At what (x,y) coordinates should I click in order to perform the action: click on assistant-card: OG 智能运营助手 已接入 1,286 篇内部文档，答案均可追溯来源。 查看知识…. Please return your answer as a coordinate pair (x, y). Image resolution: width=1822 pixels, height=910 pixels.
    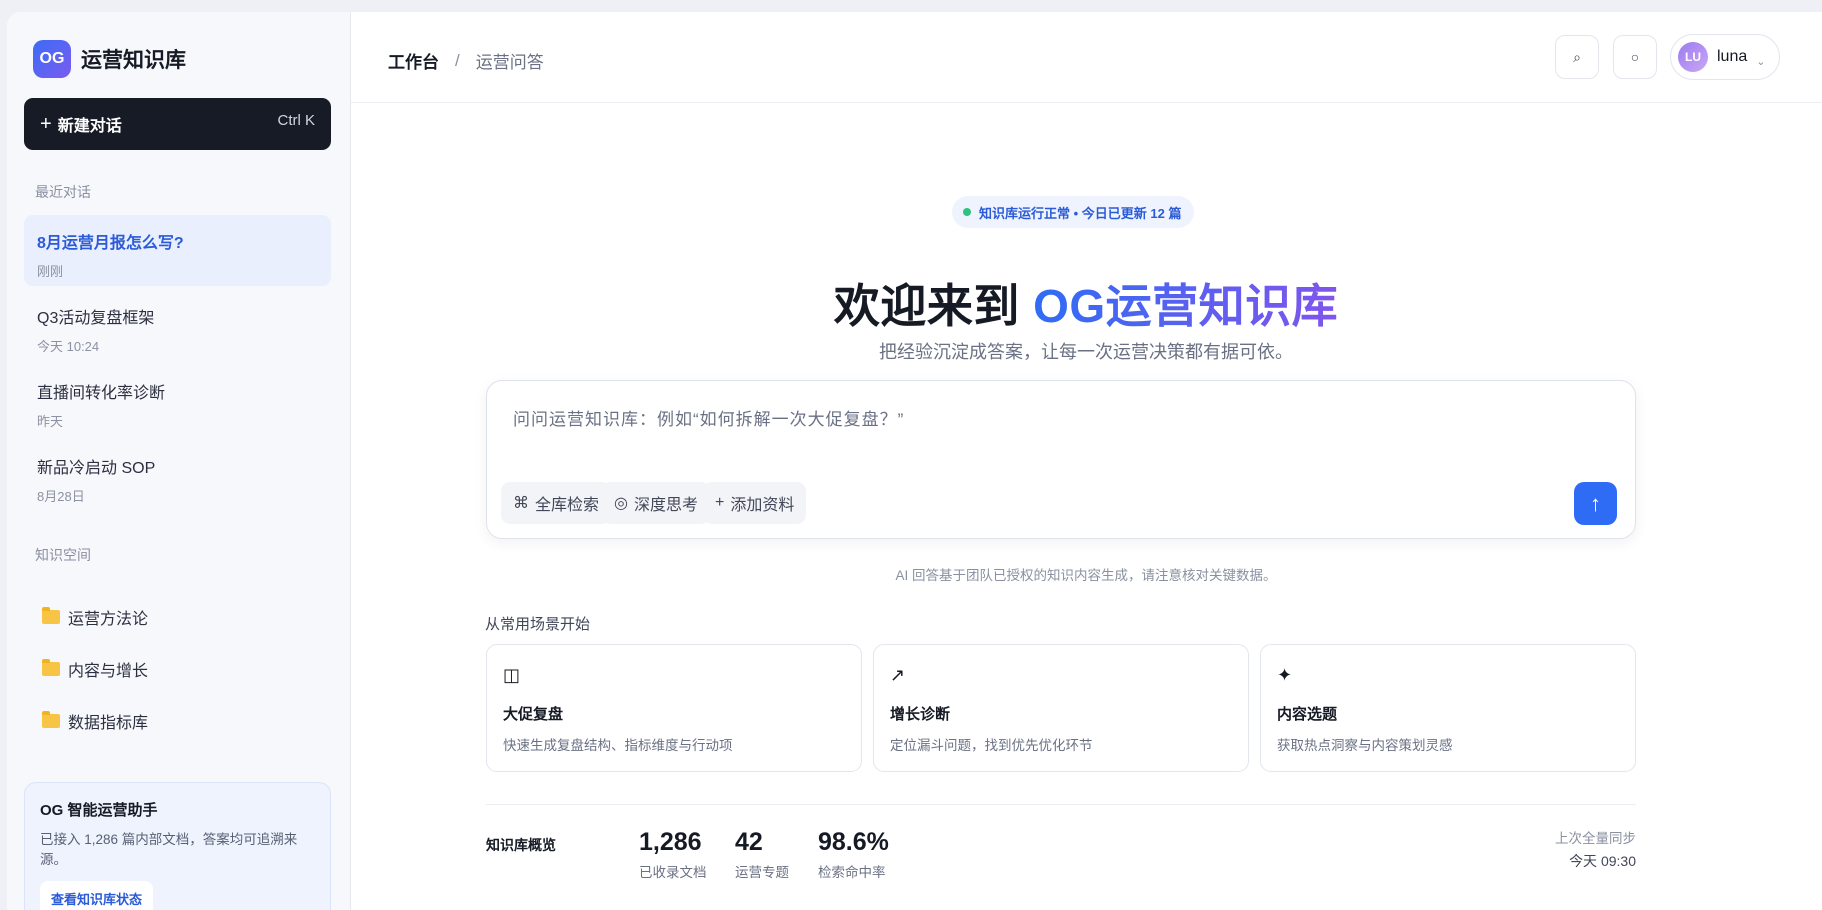
    Looking at the image, I should click on (177, 846).